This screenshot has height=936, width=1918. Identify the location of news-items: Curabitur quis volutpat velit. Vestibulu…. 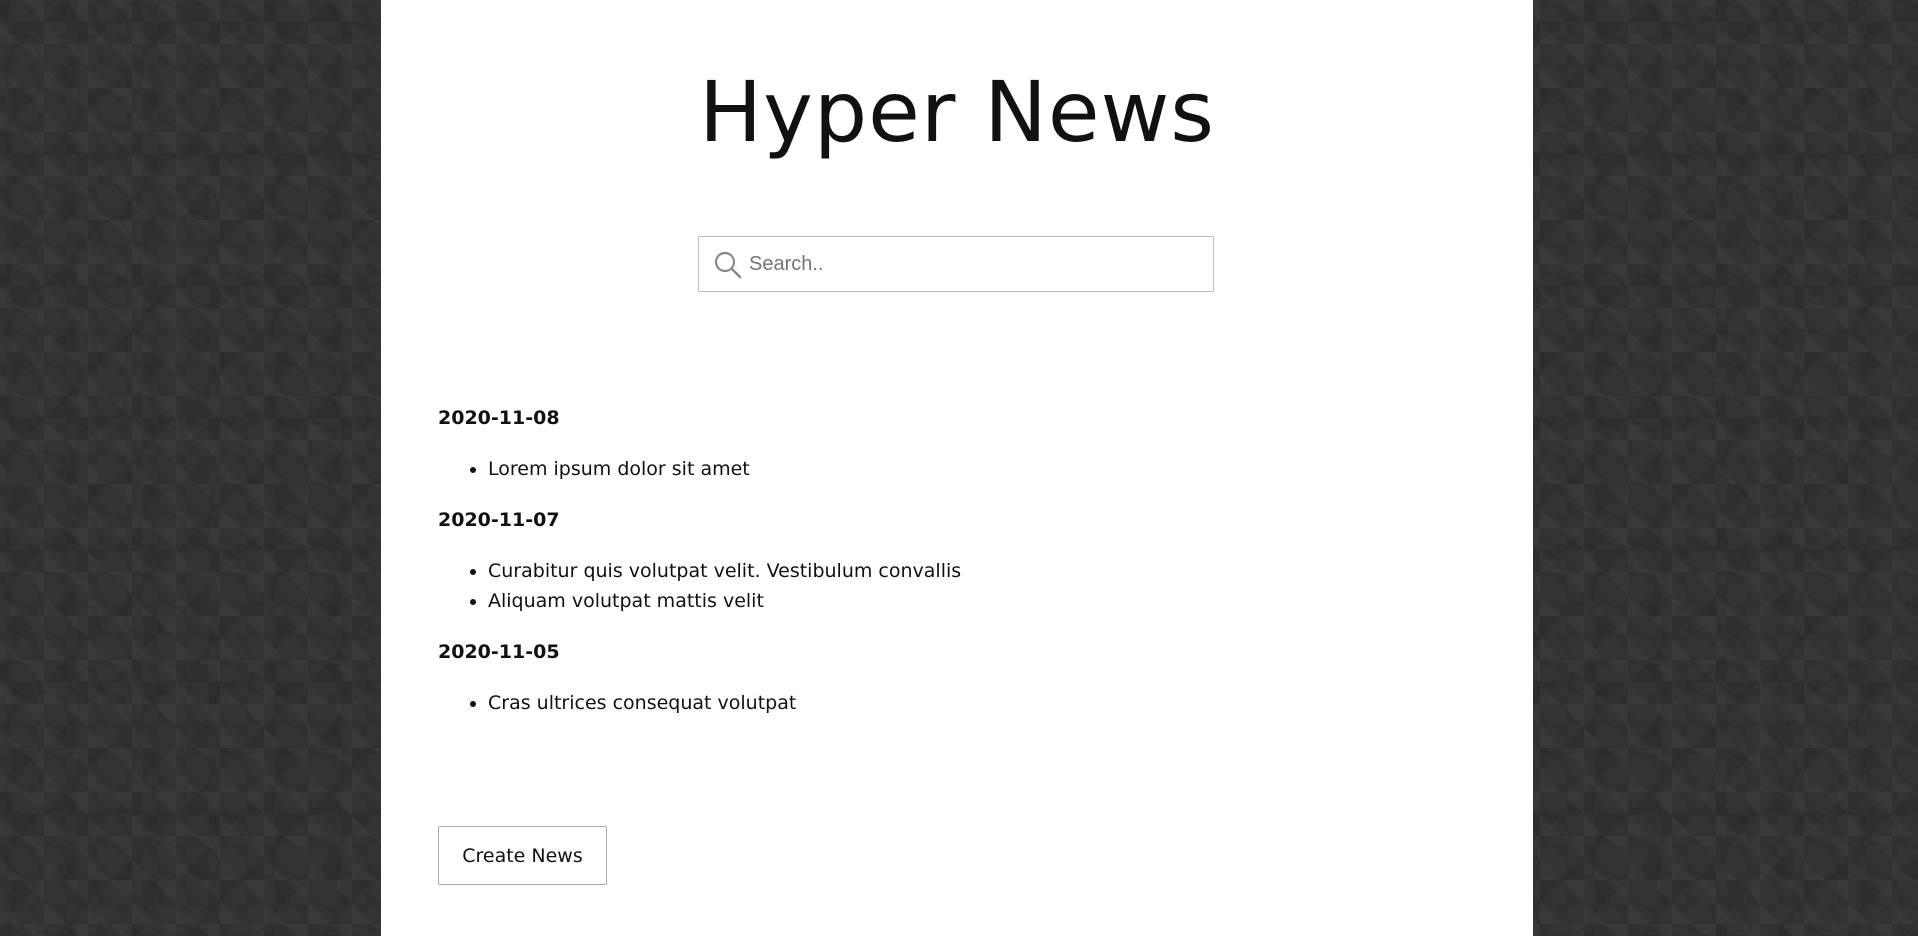
(938, 586).